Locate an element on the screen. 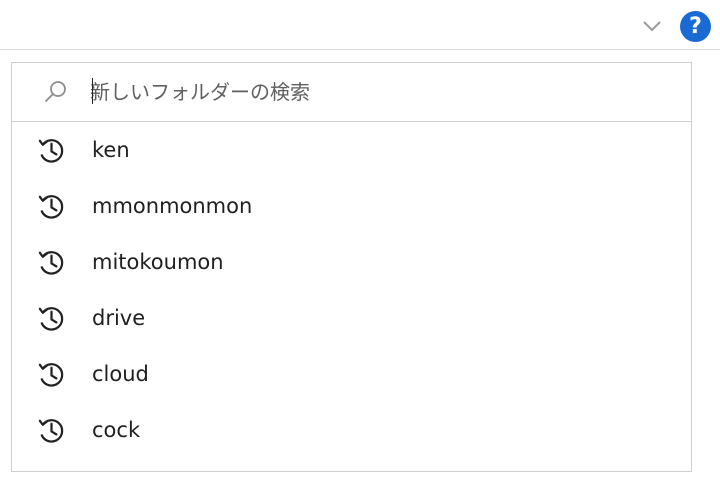 This screenshot has width=720, height=480. history-item-cock: cock is located at coordinates (351, 430).